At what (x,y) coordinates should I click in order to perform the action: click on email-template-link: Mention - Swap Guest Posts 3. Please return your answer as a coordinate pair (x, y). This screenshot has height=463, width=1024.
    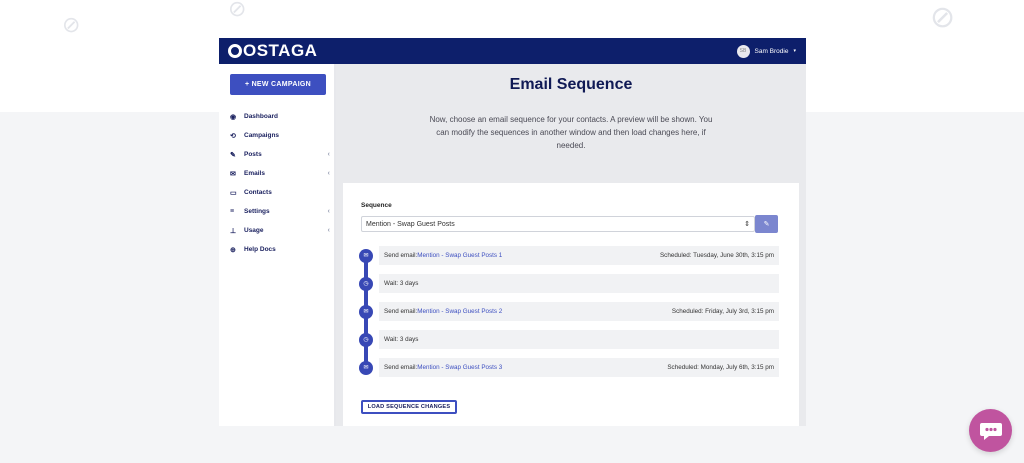
    Looking at the image, I should click on (459, 367).